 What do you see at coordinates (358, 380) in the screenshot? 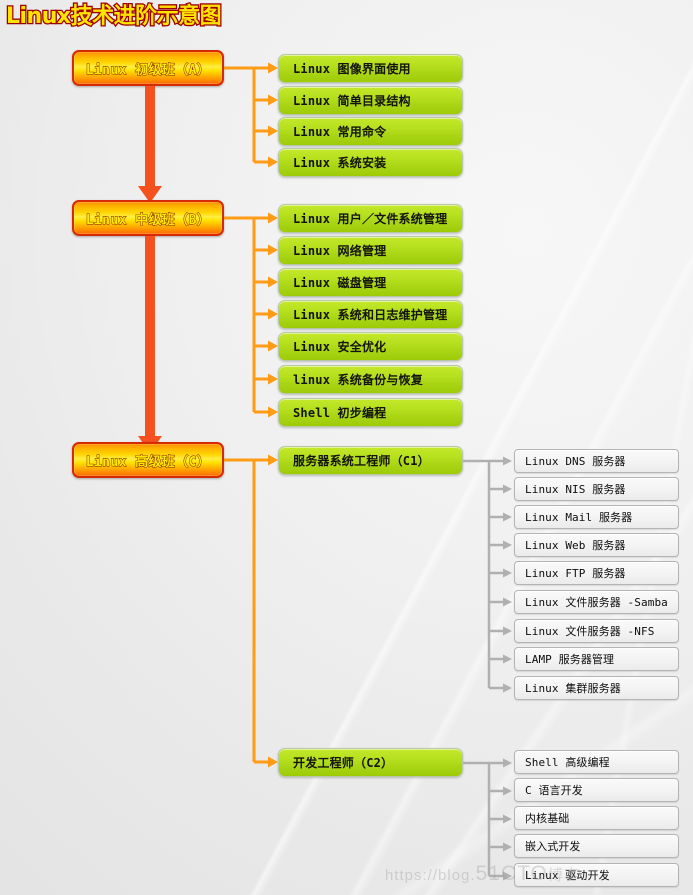
I see `node-label: linux 系统备份与恢复` at bounding box center [358, 380].